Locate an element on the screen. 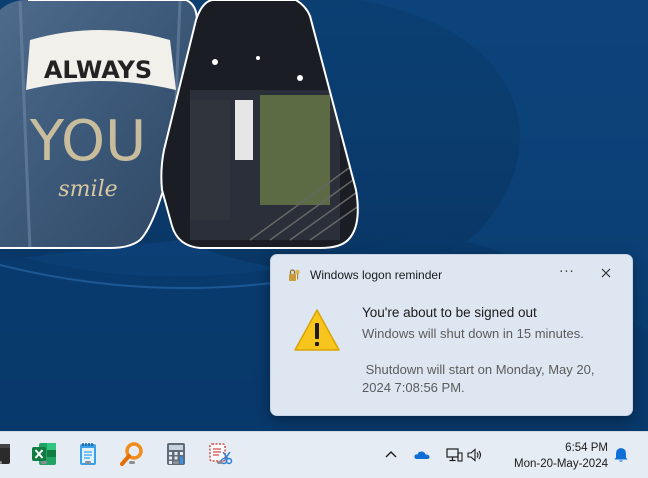  taskbar-app-calculator is located at coordinates (176, 454).